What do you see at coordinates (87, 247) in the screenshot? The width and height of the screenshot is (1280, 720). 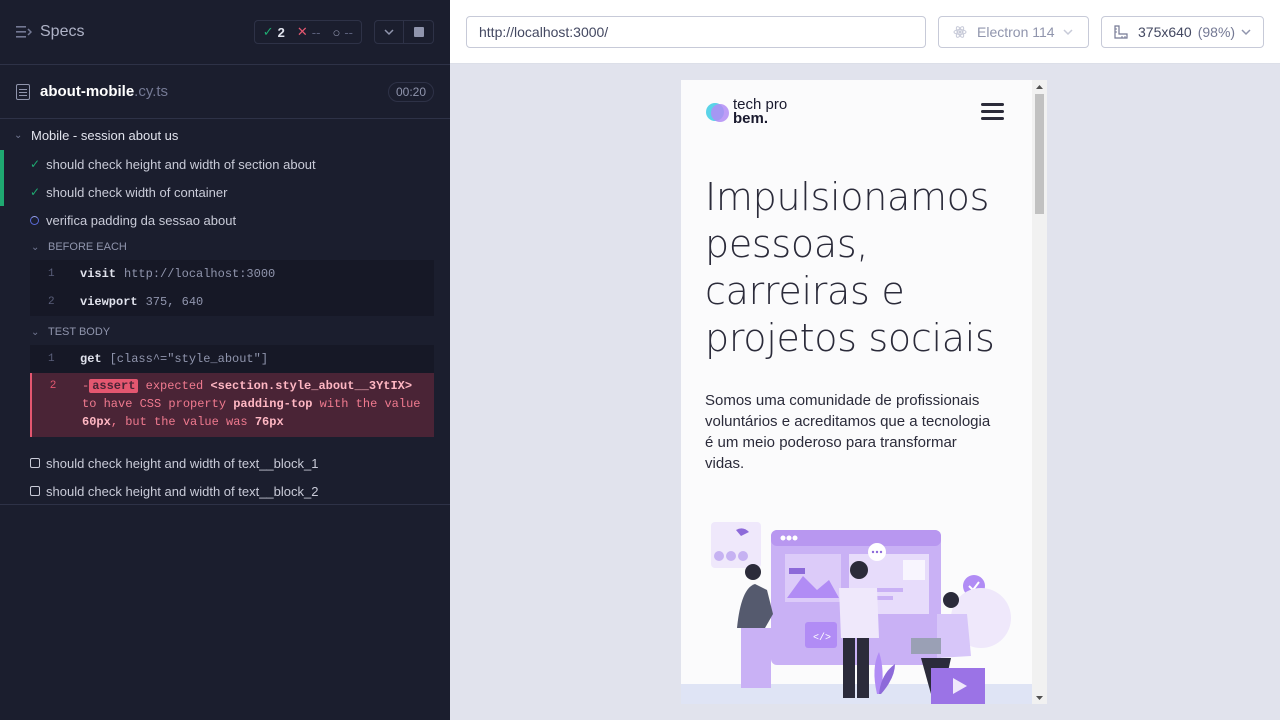 I see `hook-label: BEFORE EACH` at bounding box center [87, 247].